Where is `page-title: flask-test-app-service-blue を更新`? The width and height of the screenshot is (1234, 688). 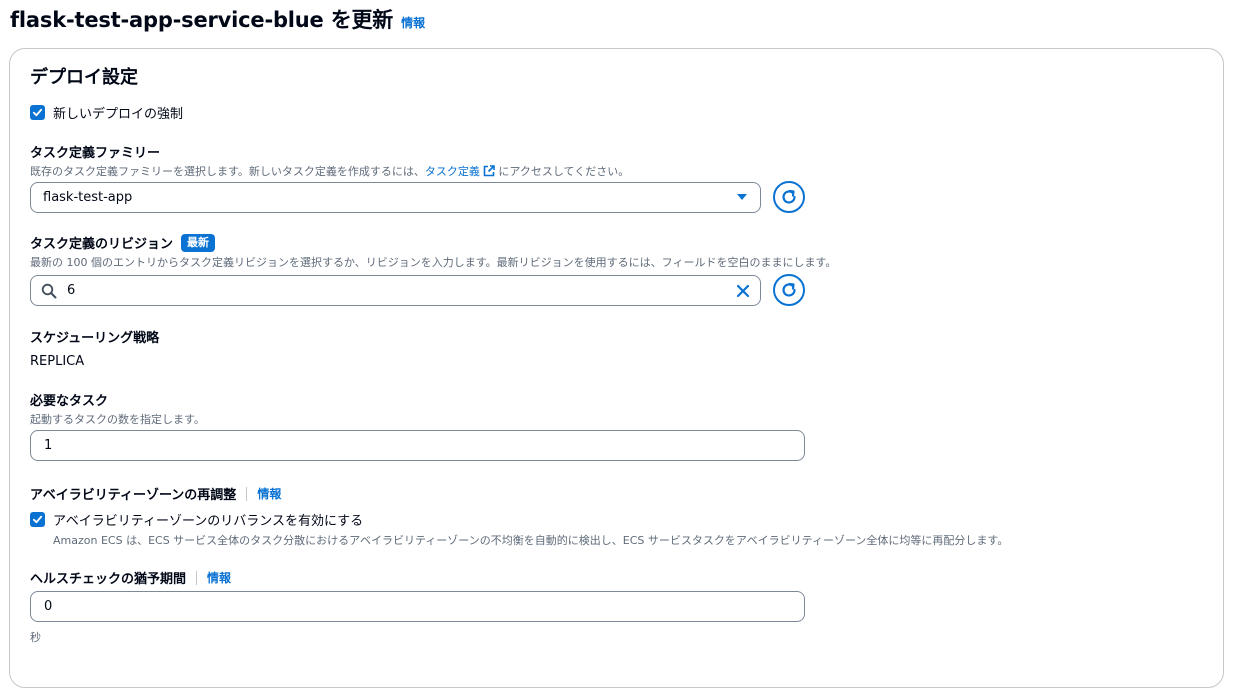 page-title: flask-test-app-service-blue を更新 is located at coordinates (202, 20).